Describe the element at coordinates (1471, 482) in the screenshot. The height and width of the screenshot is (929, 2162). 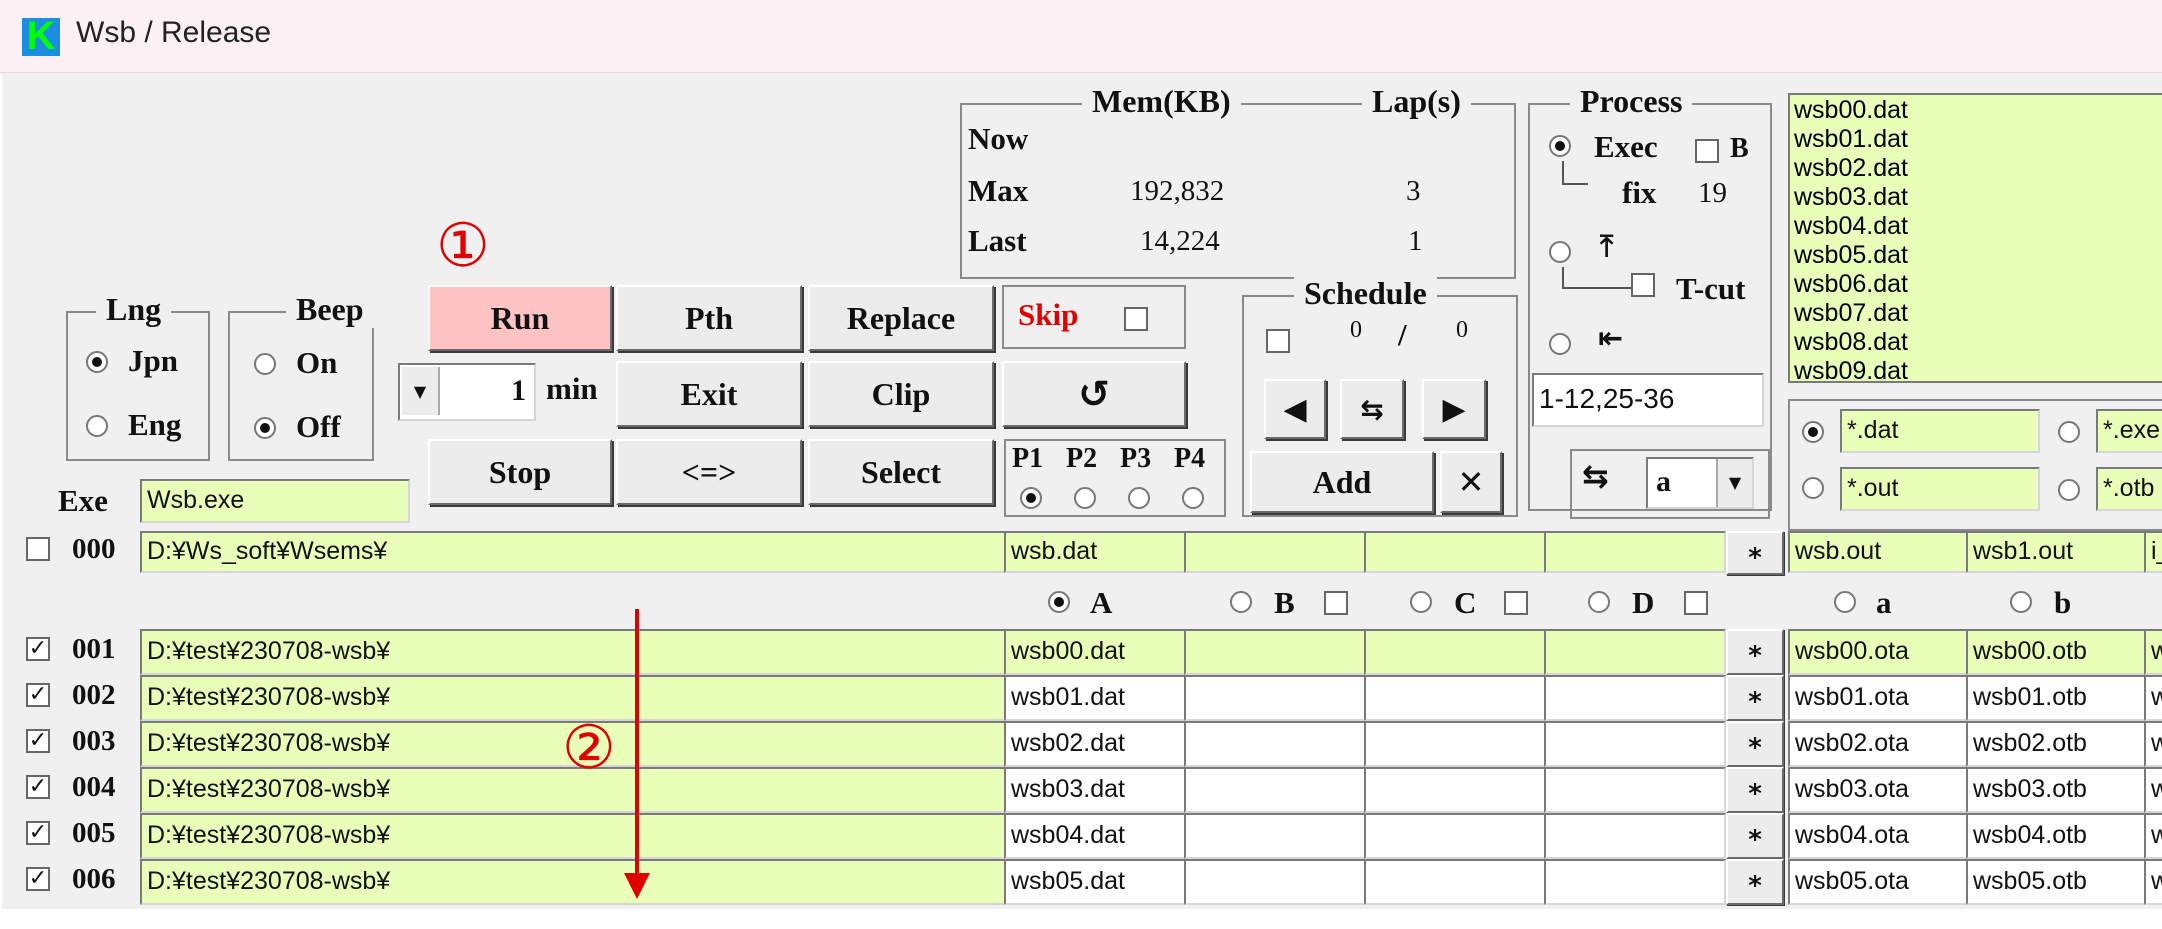
I see `close-button: ✕` at that location.